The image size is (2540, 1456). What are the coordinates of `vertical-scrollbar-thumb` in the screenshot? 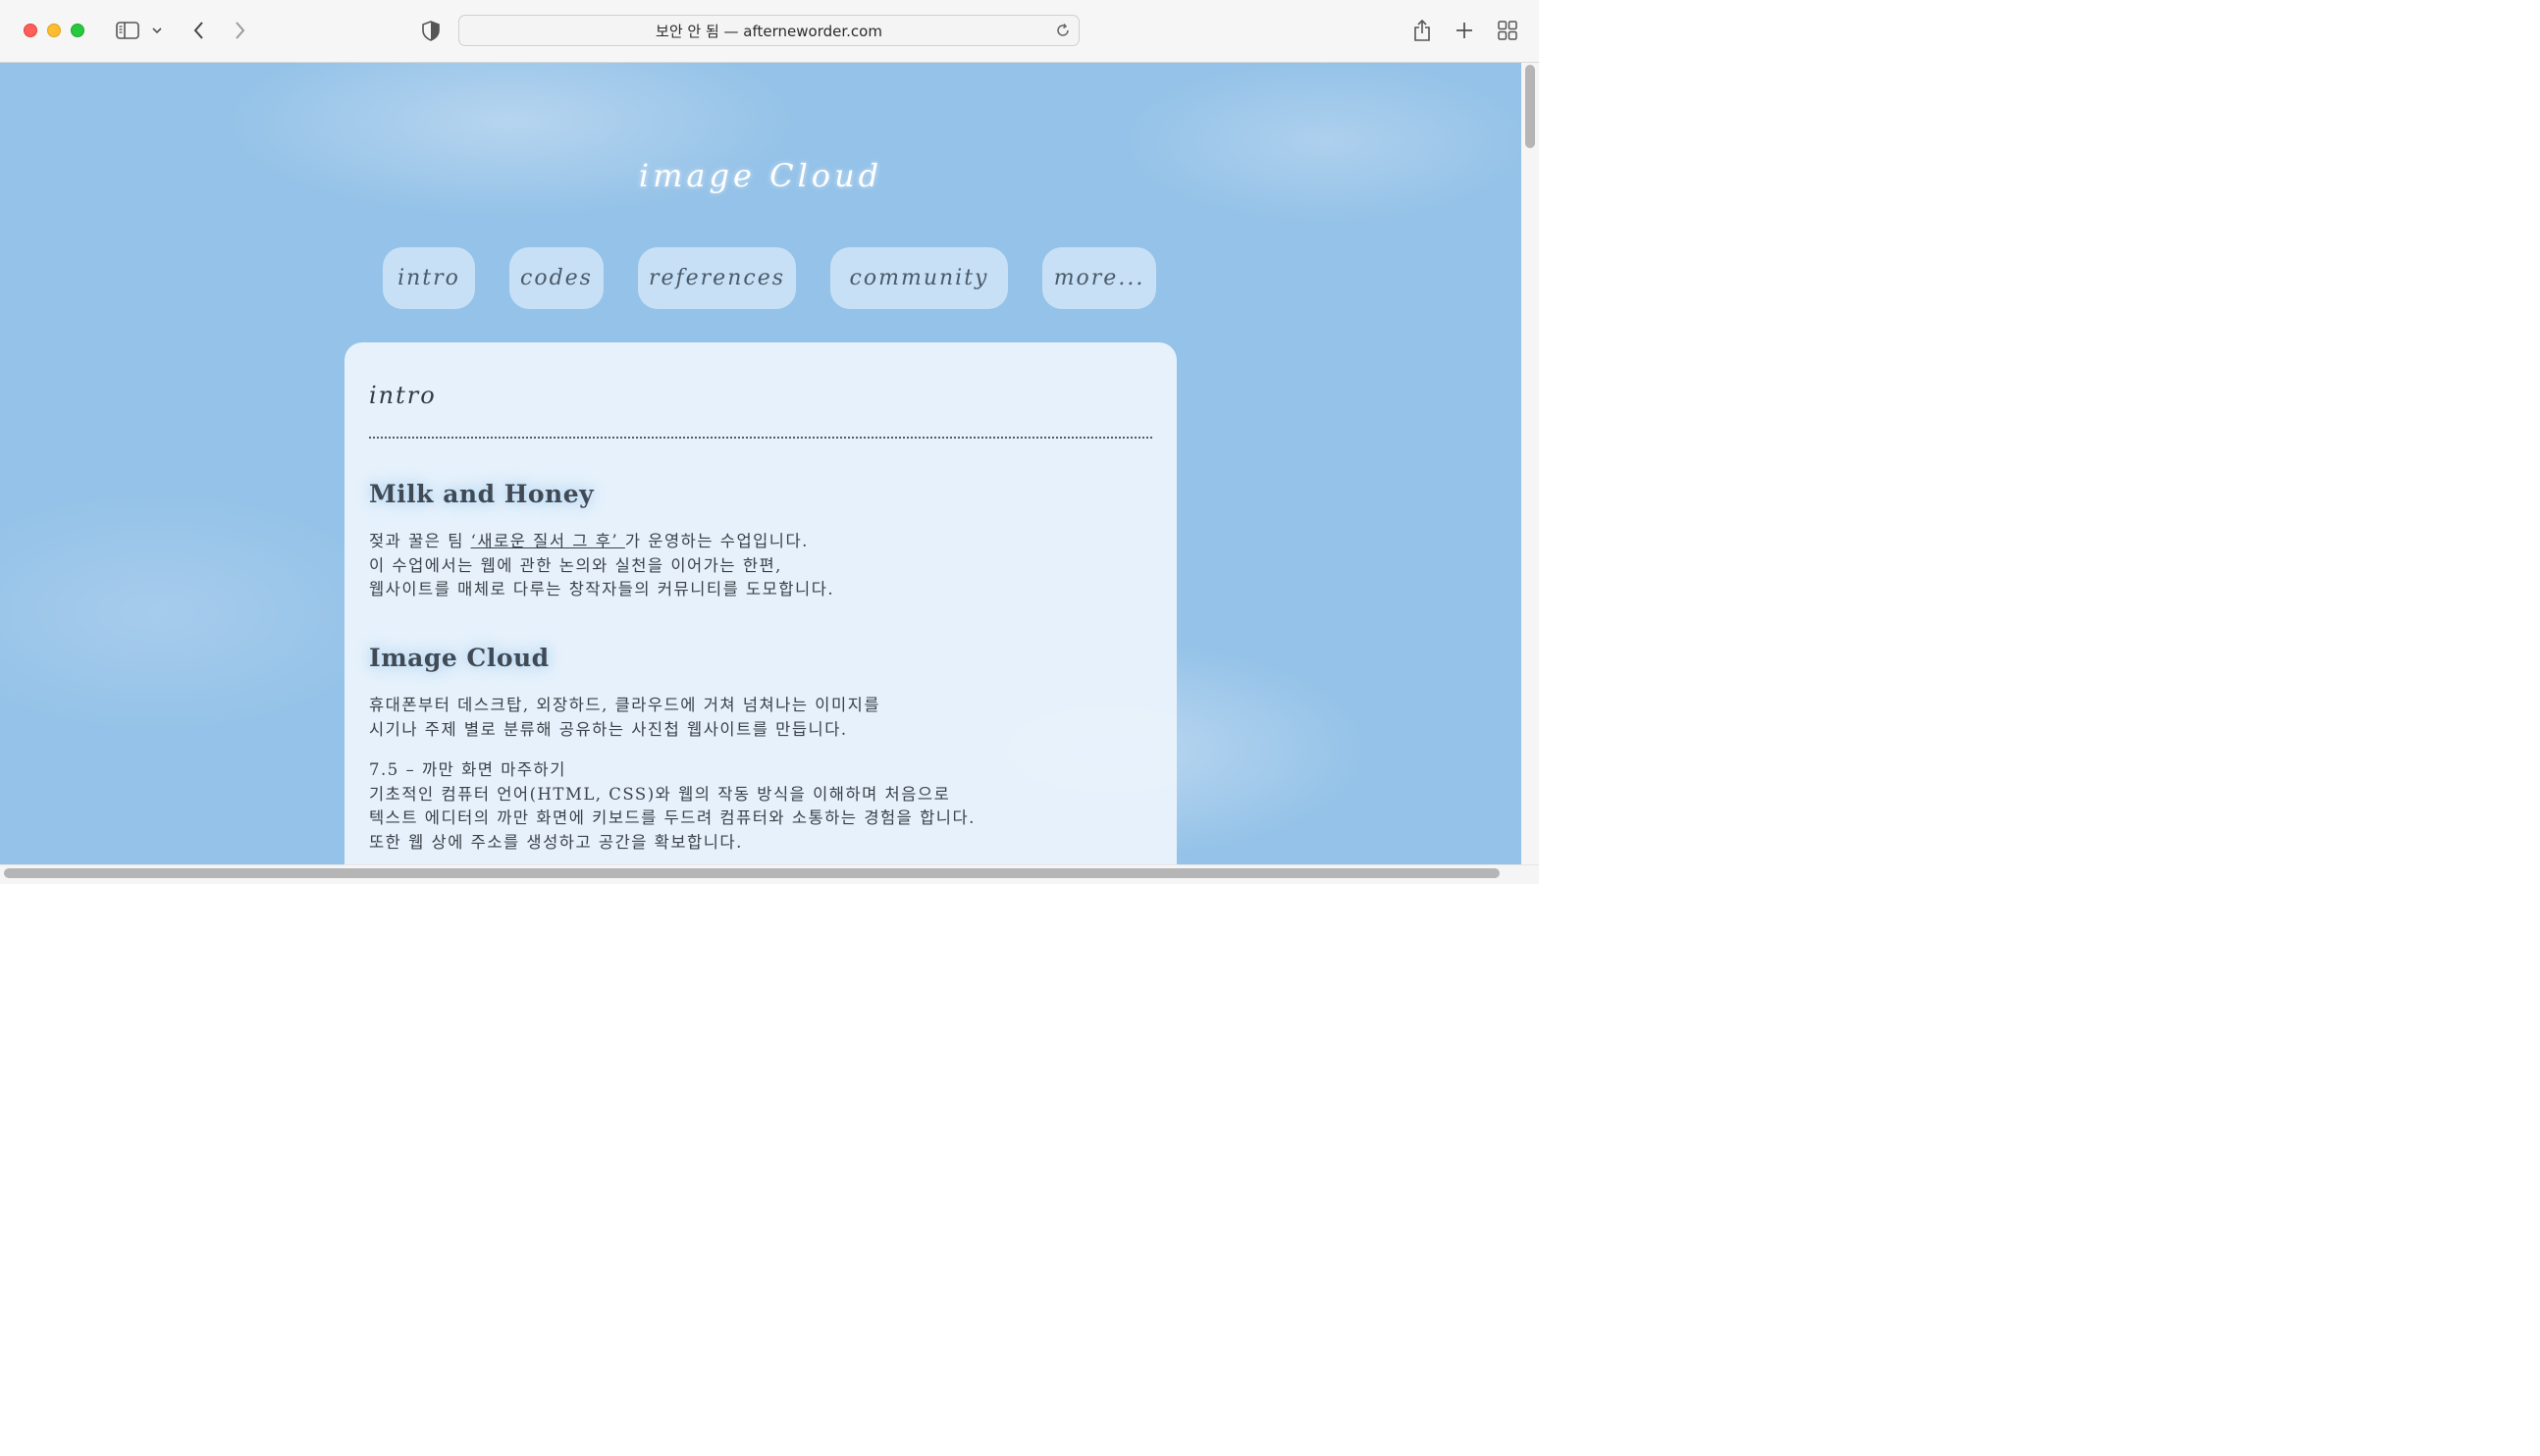 It's located at (1530, 106).